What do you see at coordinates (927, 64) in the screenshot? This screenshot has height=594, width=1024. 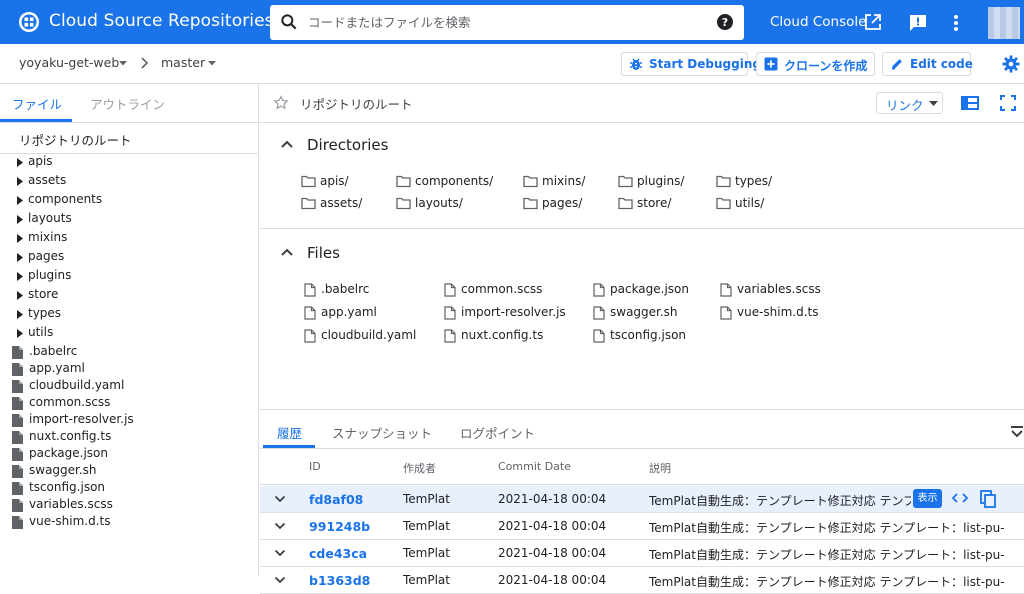 I see `edit-code-button: Edit code` at bounding box center [927, 64].